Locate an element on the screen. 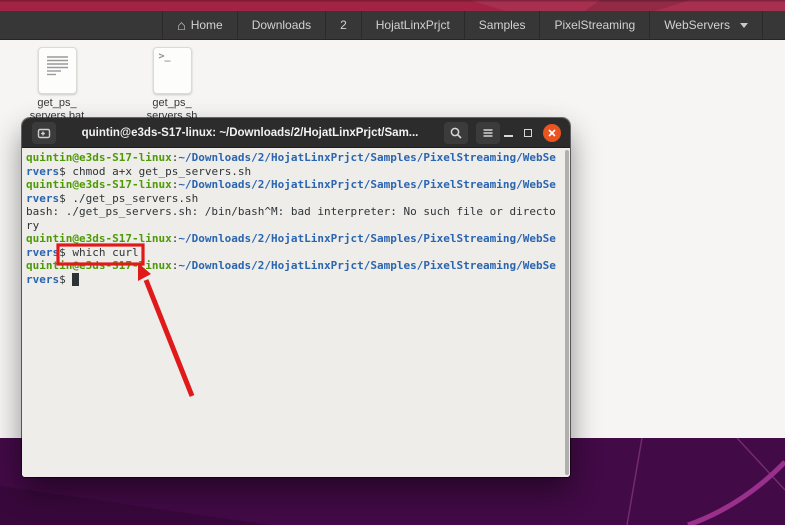  menu-button is located at coordinates (488, 132).